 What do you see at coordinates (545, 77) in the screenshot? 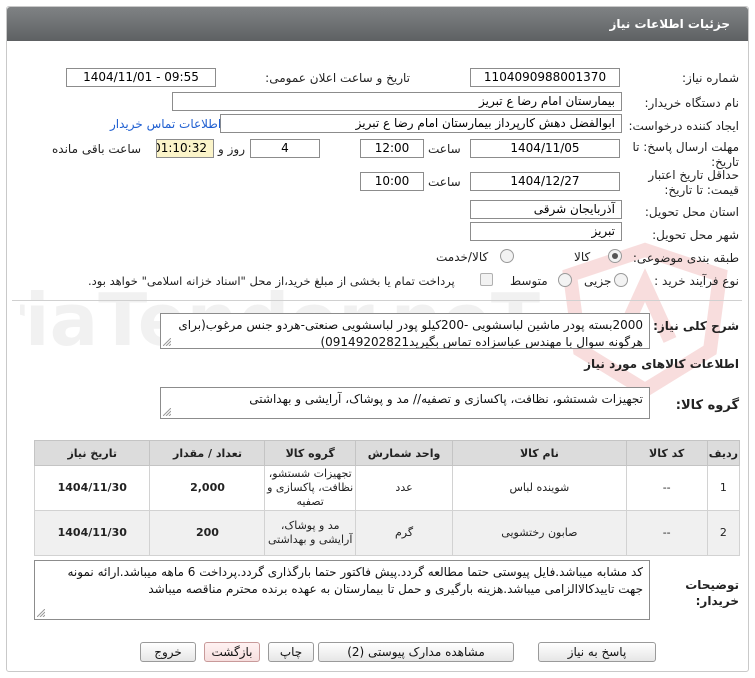
I see `need-number-field: 1104090988001370` at bounding box center [545, 77].